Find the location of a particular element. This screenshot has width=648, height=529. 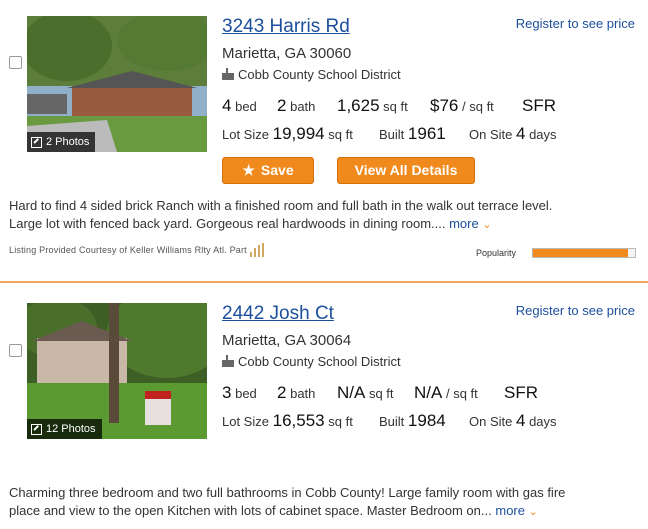

star-icon: ★ is located at coordinates (248, 170).